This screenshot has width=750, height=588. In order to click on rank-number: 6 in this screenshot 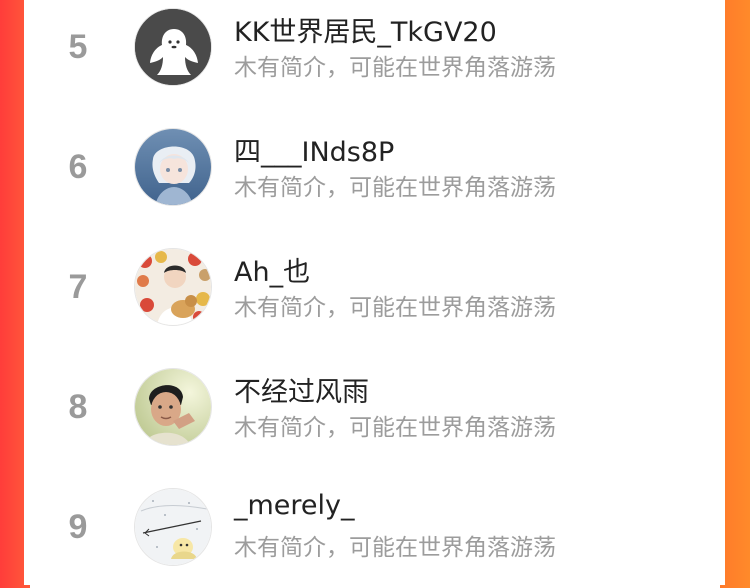, I will do `click(78, 167)`.